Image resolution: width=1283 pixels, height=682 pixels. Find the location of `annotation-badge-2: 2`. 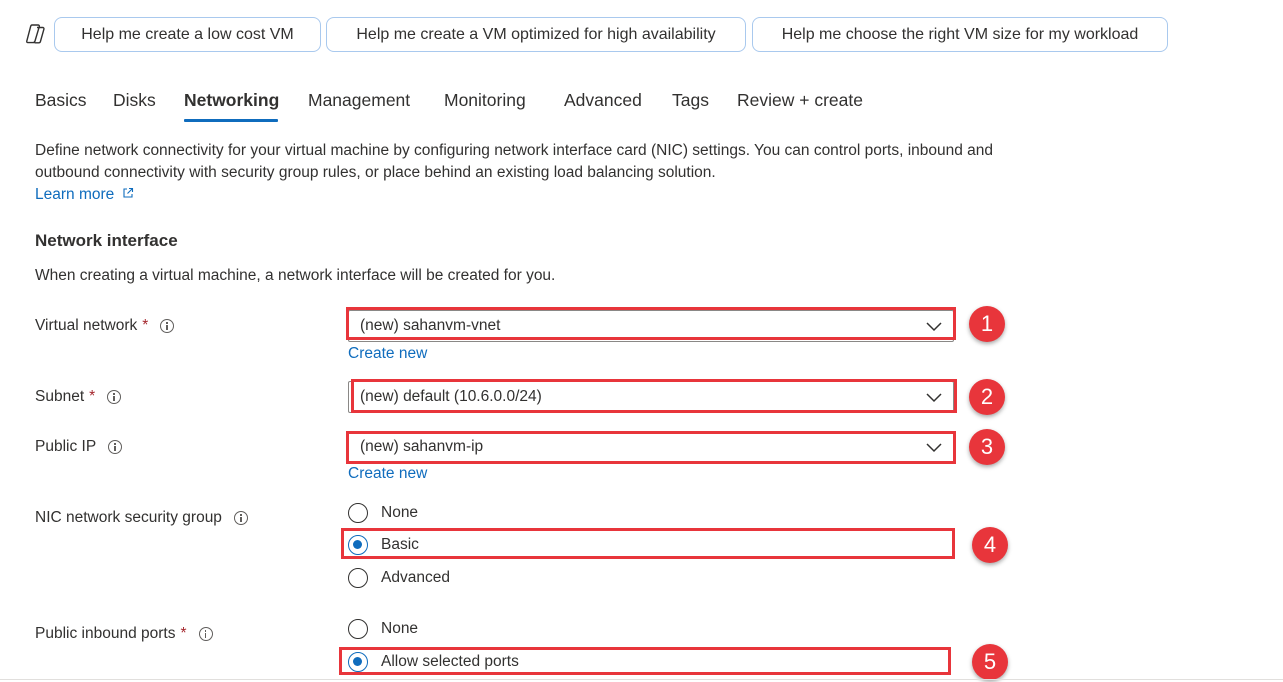

annotation-badge-2: 2 is located at coordinates (987, 397).